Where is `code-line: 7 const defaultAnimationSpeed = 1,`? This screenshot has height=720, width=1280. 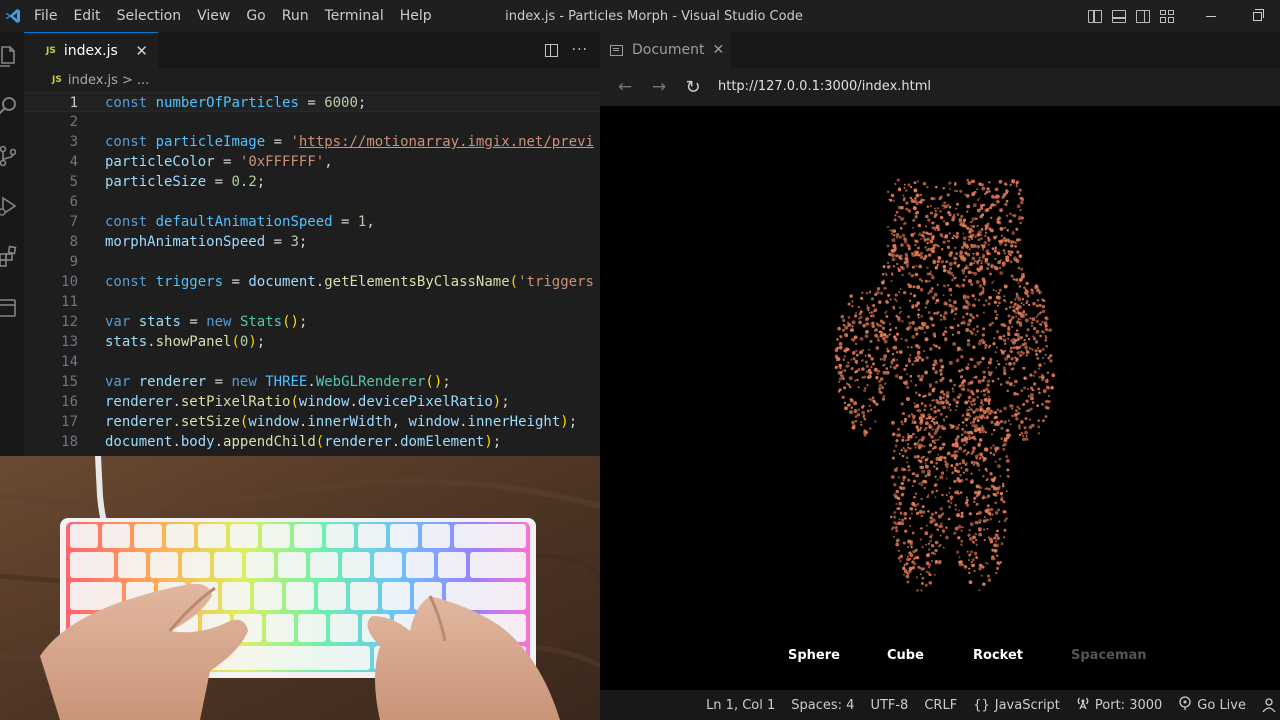
code-line: 7 const defaultAnimationSpeed = 1, is located at coordinates (312, 222).